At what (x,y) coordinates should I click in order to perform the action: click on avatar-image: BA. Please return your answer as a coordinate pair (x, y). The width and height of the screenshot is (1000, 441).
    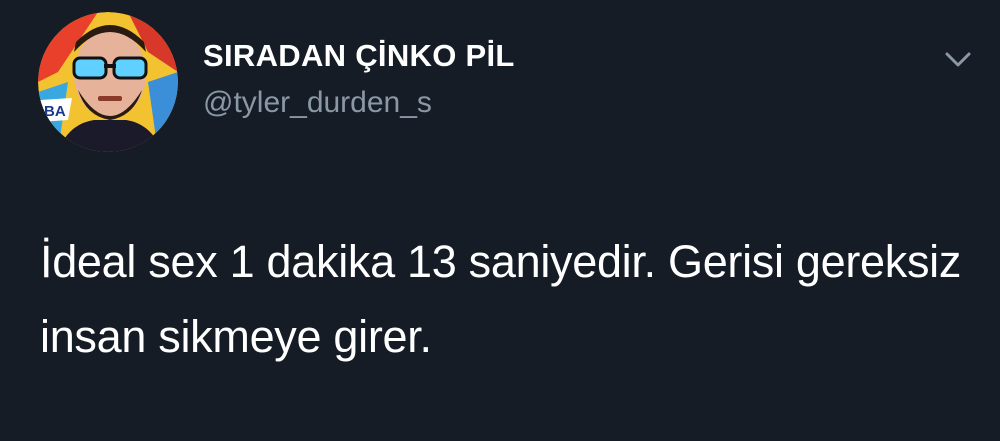
    Looking at the image, I should click on (108, 82).